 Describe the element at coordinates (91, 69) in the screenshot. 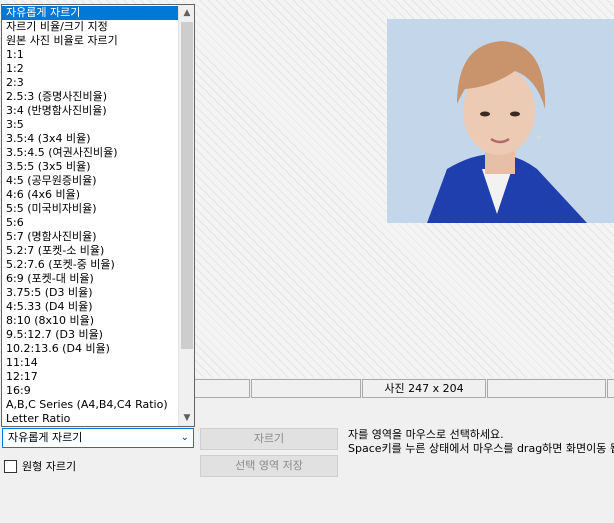

I see `dropdown-item: 1:2` at that location.